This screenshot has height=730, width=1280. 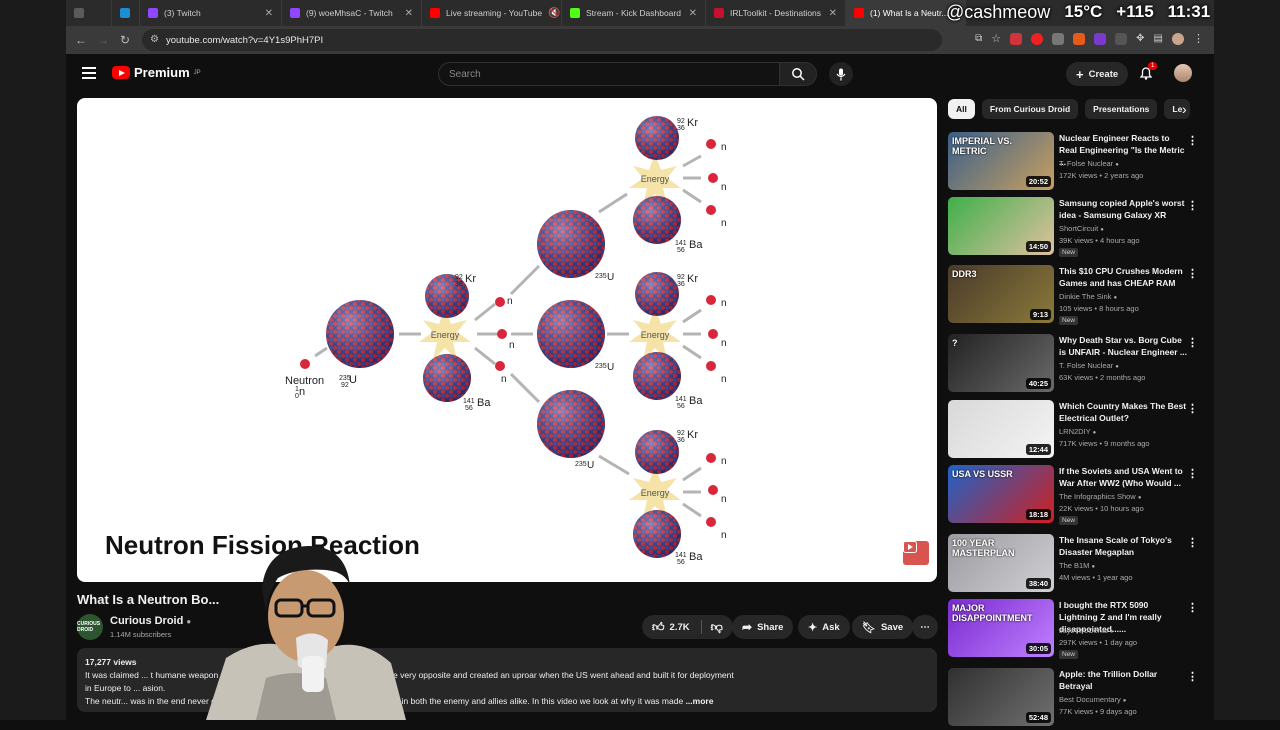 What do you see at coordinates (575, 13) in the screenshot?
I see `kick-icon` at bounding box center [575, 13].